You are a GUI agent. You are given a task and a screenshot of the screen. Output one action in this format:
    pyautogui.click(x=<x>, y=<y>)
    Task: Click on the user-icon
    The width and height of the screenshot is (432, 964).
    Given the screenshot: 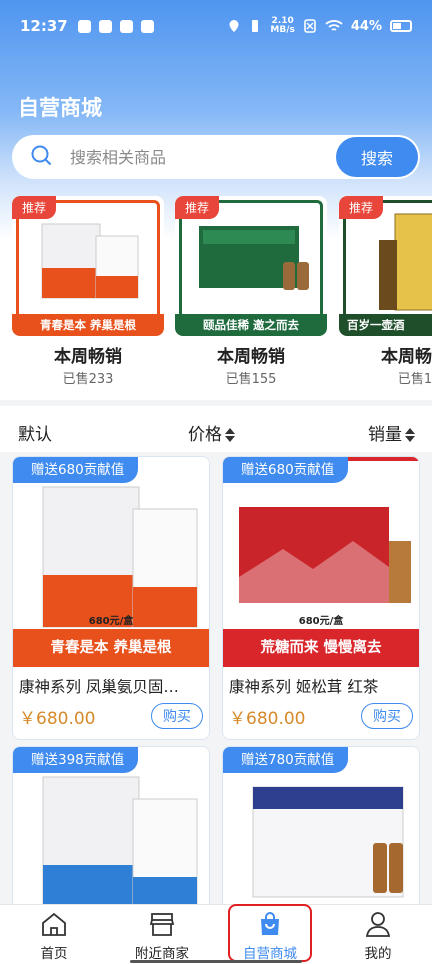 What is the action you would take?
    pyautogui.click(x=378, y=924)
    